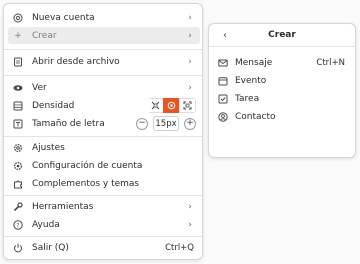  What do you see at coordinates (104, 147) in the screenshot?
I see `settings-item: Ajustes` at bounding box center [104, 147].